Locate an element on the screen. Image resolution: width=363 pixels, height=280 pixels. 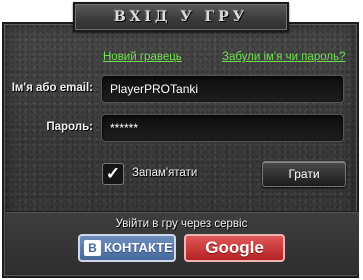
login-input is located at coordinates (222, 89).